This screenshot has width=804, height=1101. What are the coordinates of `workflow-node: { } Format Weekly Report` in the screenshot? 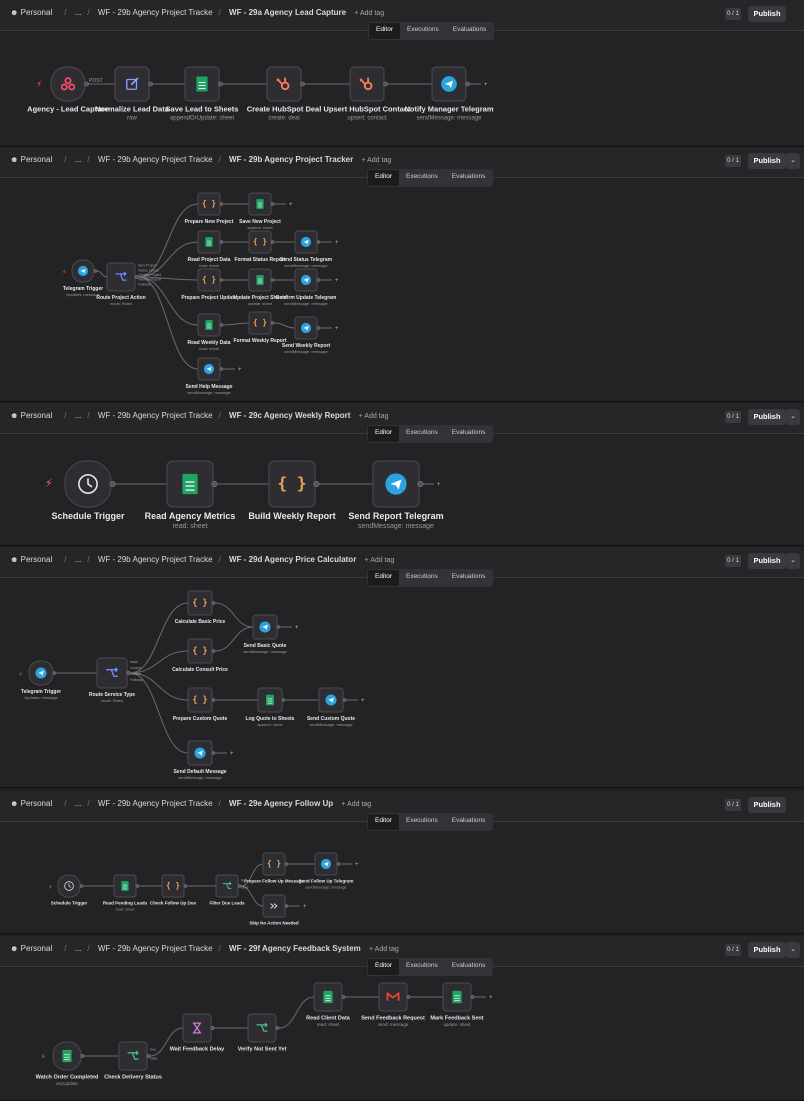 It's located at (260, 327).